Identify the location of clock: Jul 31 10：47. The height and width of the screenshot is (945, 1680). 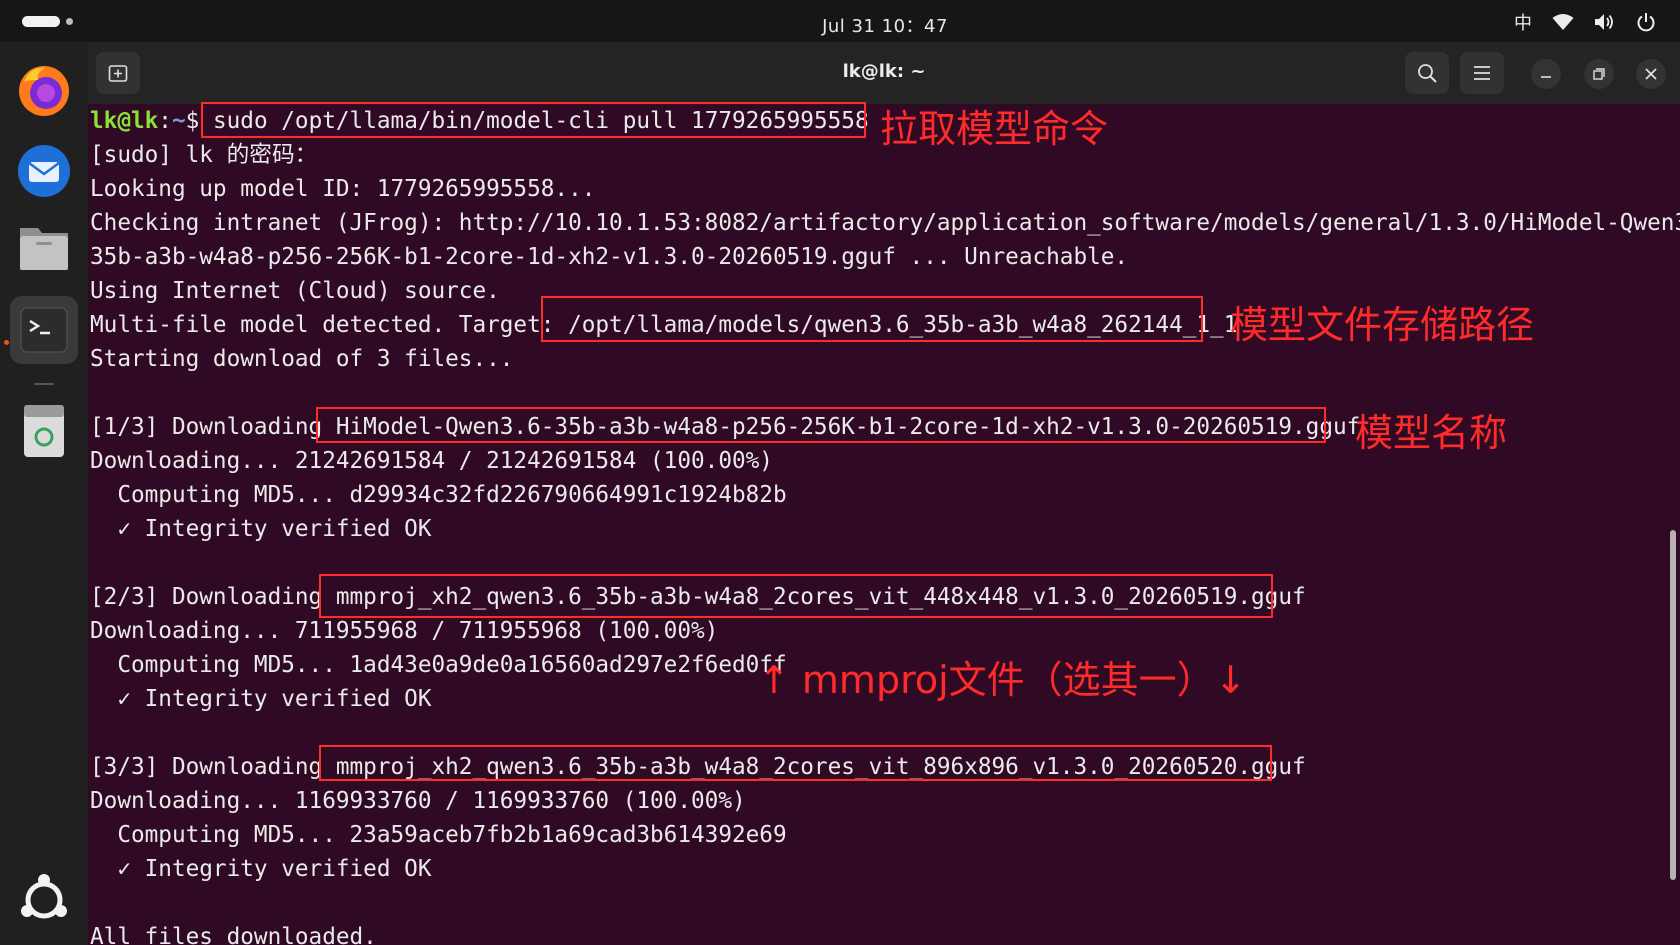
(840, 25).